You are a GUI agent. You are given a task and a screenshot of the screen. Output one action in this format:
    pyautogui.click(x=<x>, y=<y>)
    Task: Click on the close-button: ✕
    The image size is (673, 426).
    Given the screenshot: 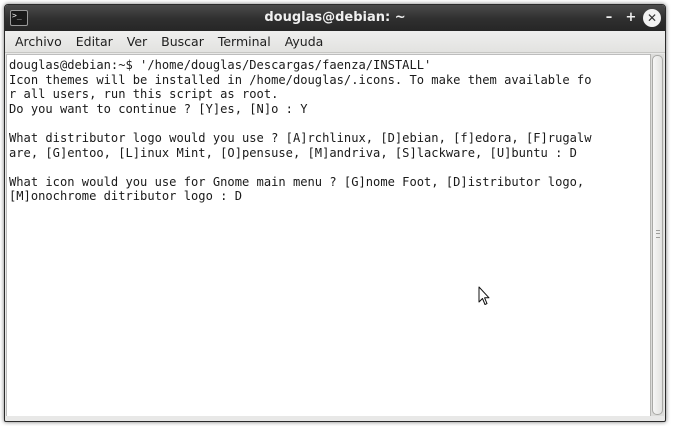 What is the action you would take?
    pyautogui.click(x=652, y=18)
    